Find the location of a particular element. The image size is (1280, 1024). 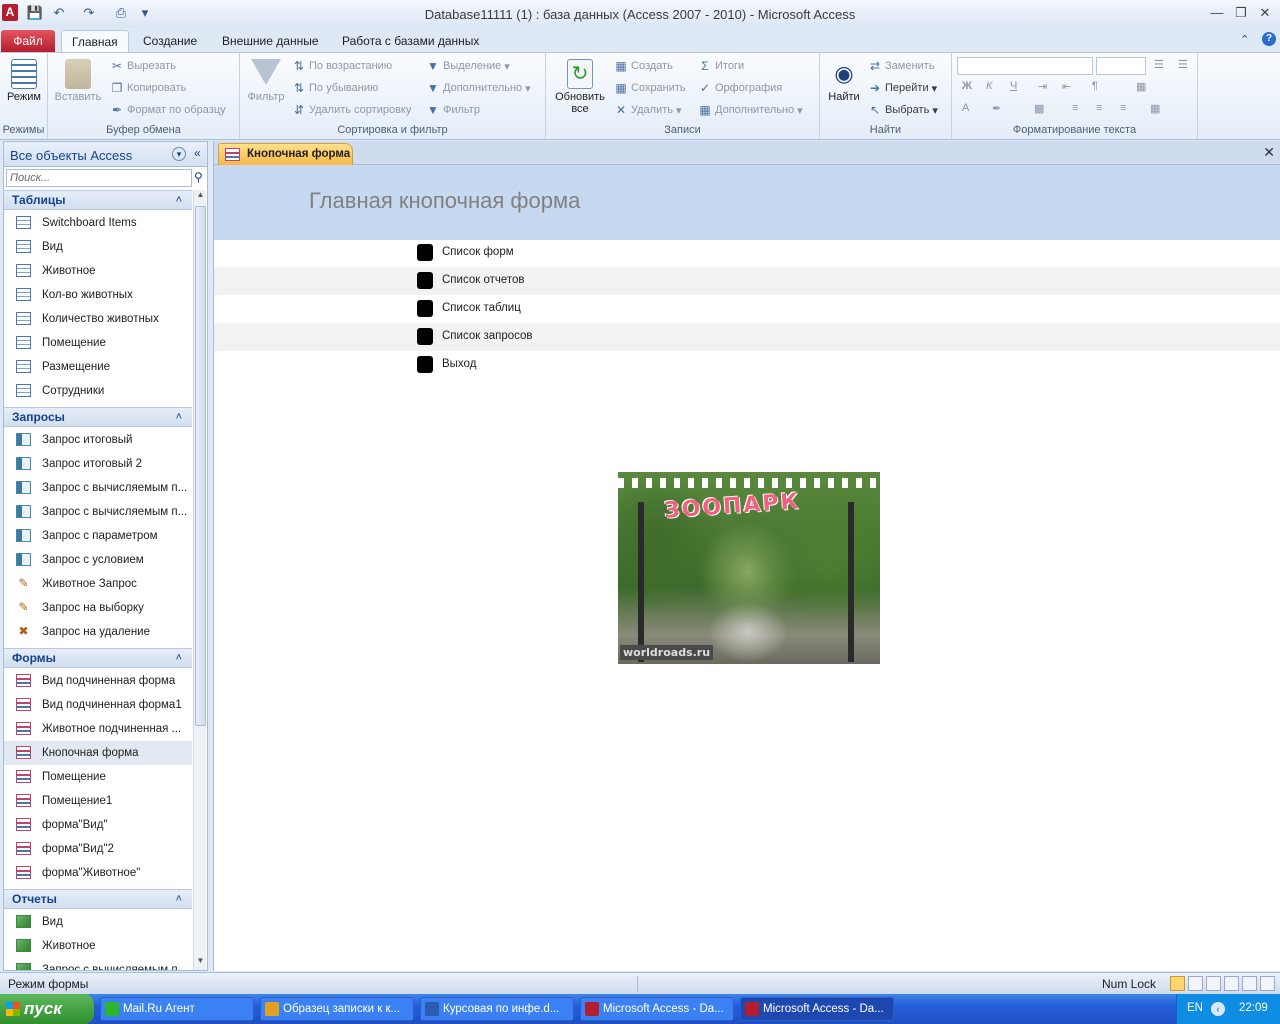

nav-item-table: Животное is located at coordinates (98, 271).